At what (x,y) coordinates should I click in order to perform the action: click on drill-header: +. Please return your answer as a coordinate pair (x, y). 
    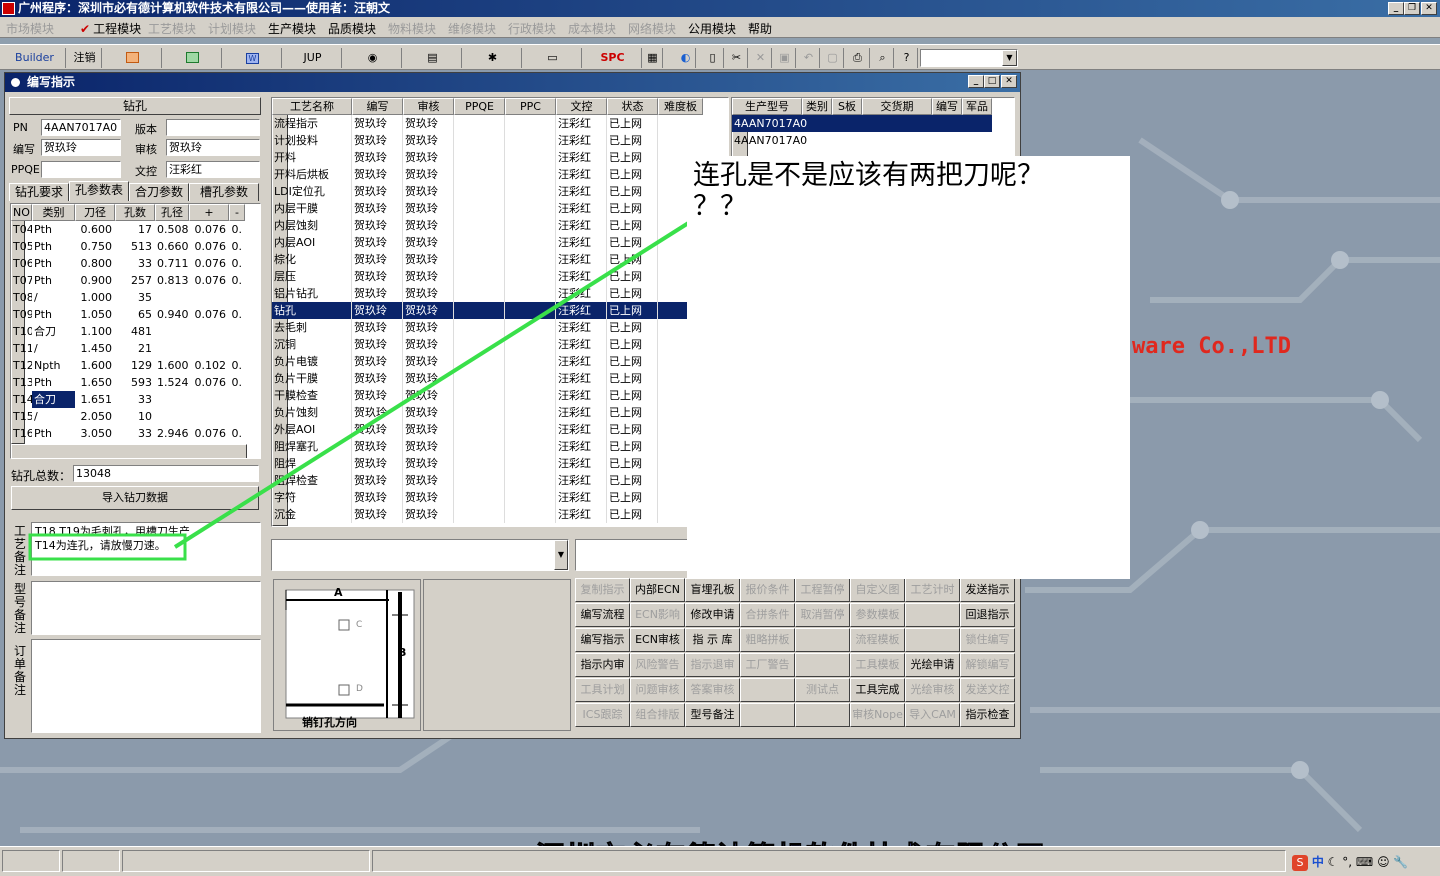
    Looking at the image, I should click on (209, 212).